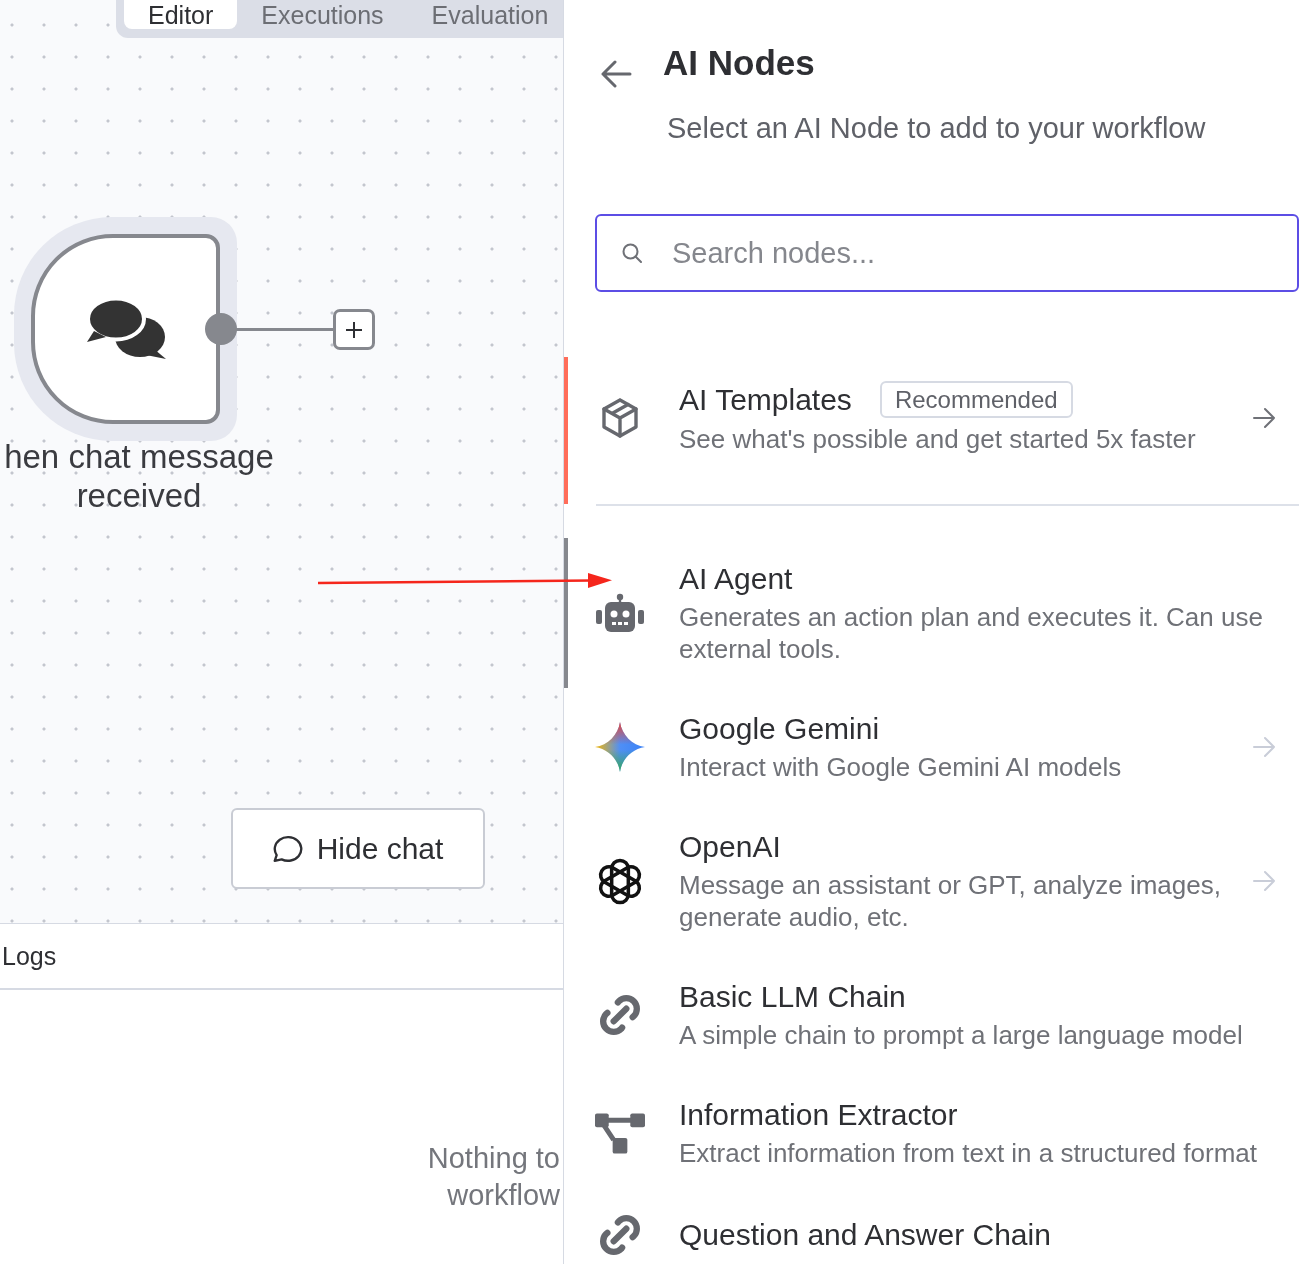 Image resolution: width=1310 pixels, height=1264 pixels. Describe the element at coordinates (937, 128) in the screenshot. I see `panel-subtitle: Select an AI Node to add to your workflow` at that location.